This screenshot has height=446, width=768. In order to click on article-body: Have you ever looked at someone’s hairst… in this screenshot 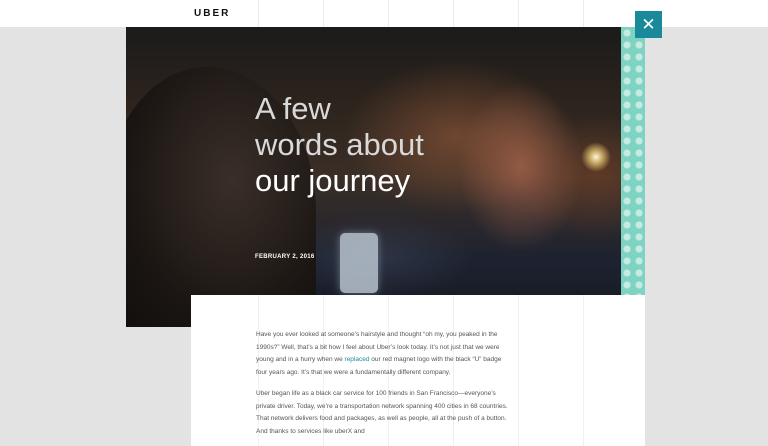, I will do `click(385, 387)`.